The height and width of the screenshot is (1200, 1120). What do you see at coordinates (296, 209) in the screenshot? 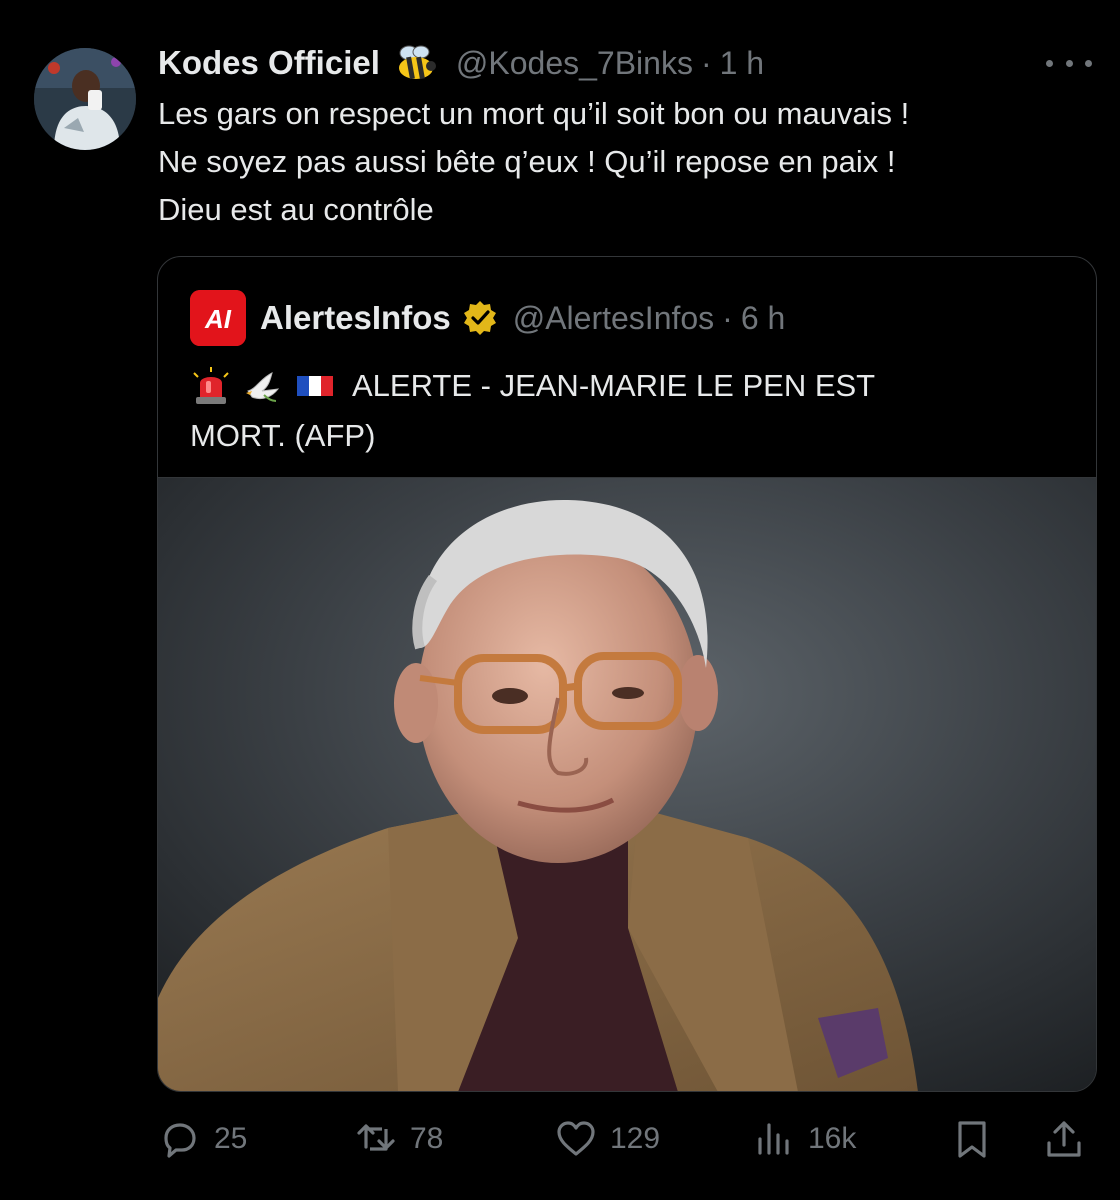
I see `tweet-text-line: Dieu est au contrôle` at bounding box center [296, 209].